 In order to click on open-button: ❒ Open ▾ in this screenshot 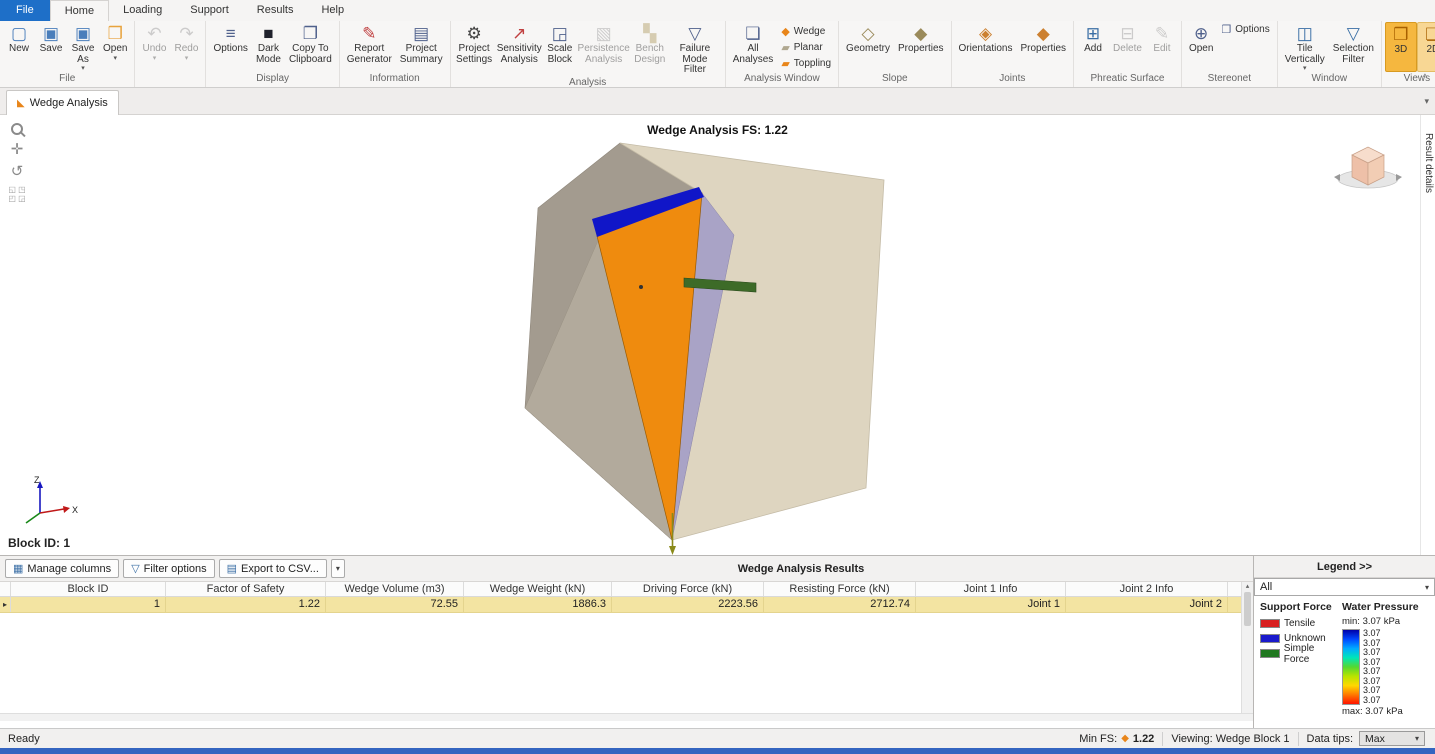, I will do `click(115, 47)`.